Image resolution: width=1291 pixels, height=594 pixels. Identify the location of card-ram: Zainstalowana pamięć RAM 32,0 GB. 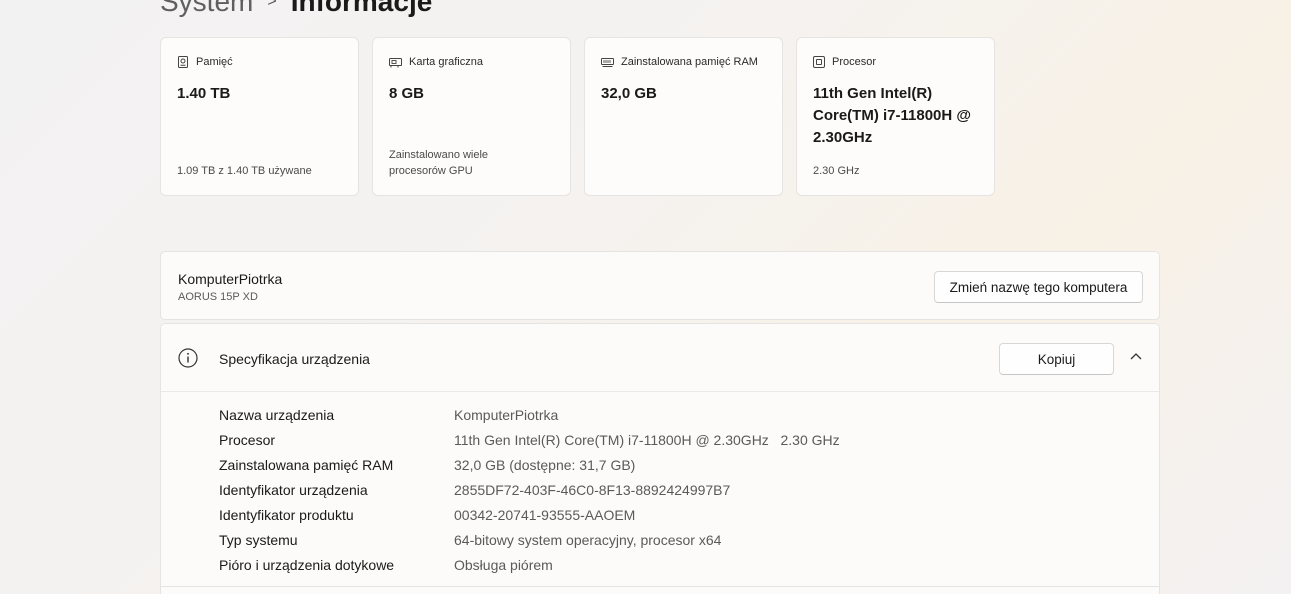
(683, 116).